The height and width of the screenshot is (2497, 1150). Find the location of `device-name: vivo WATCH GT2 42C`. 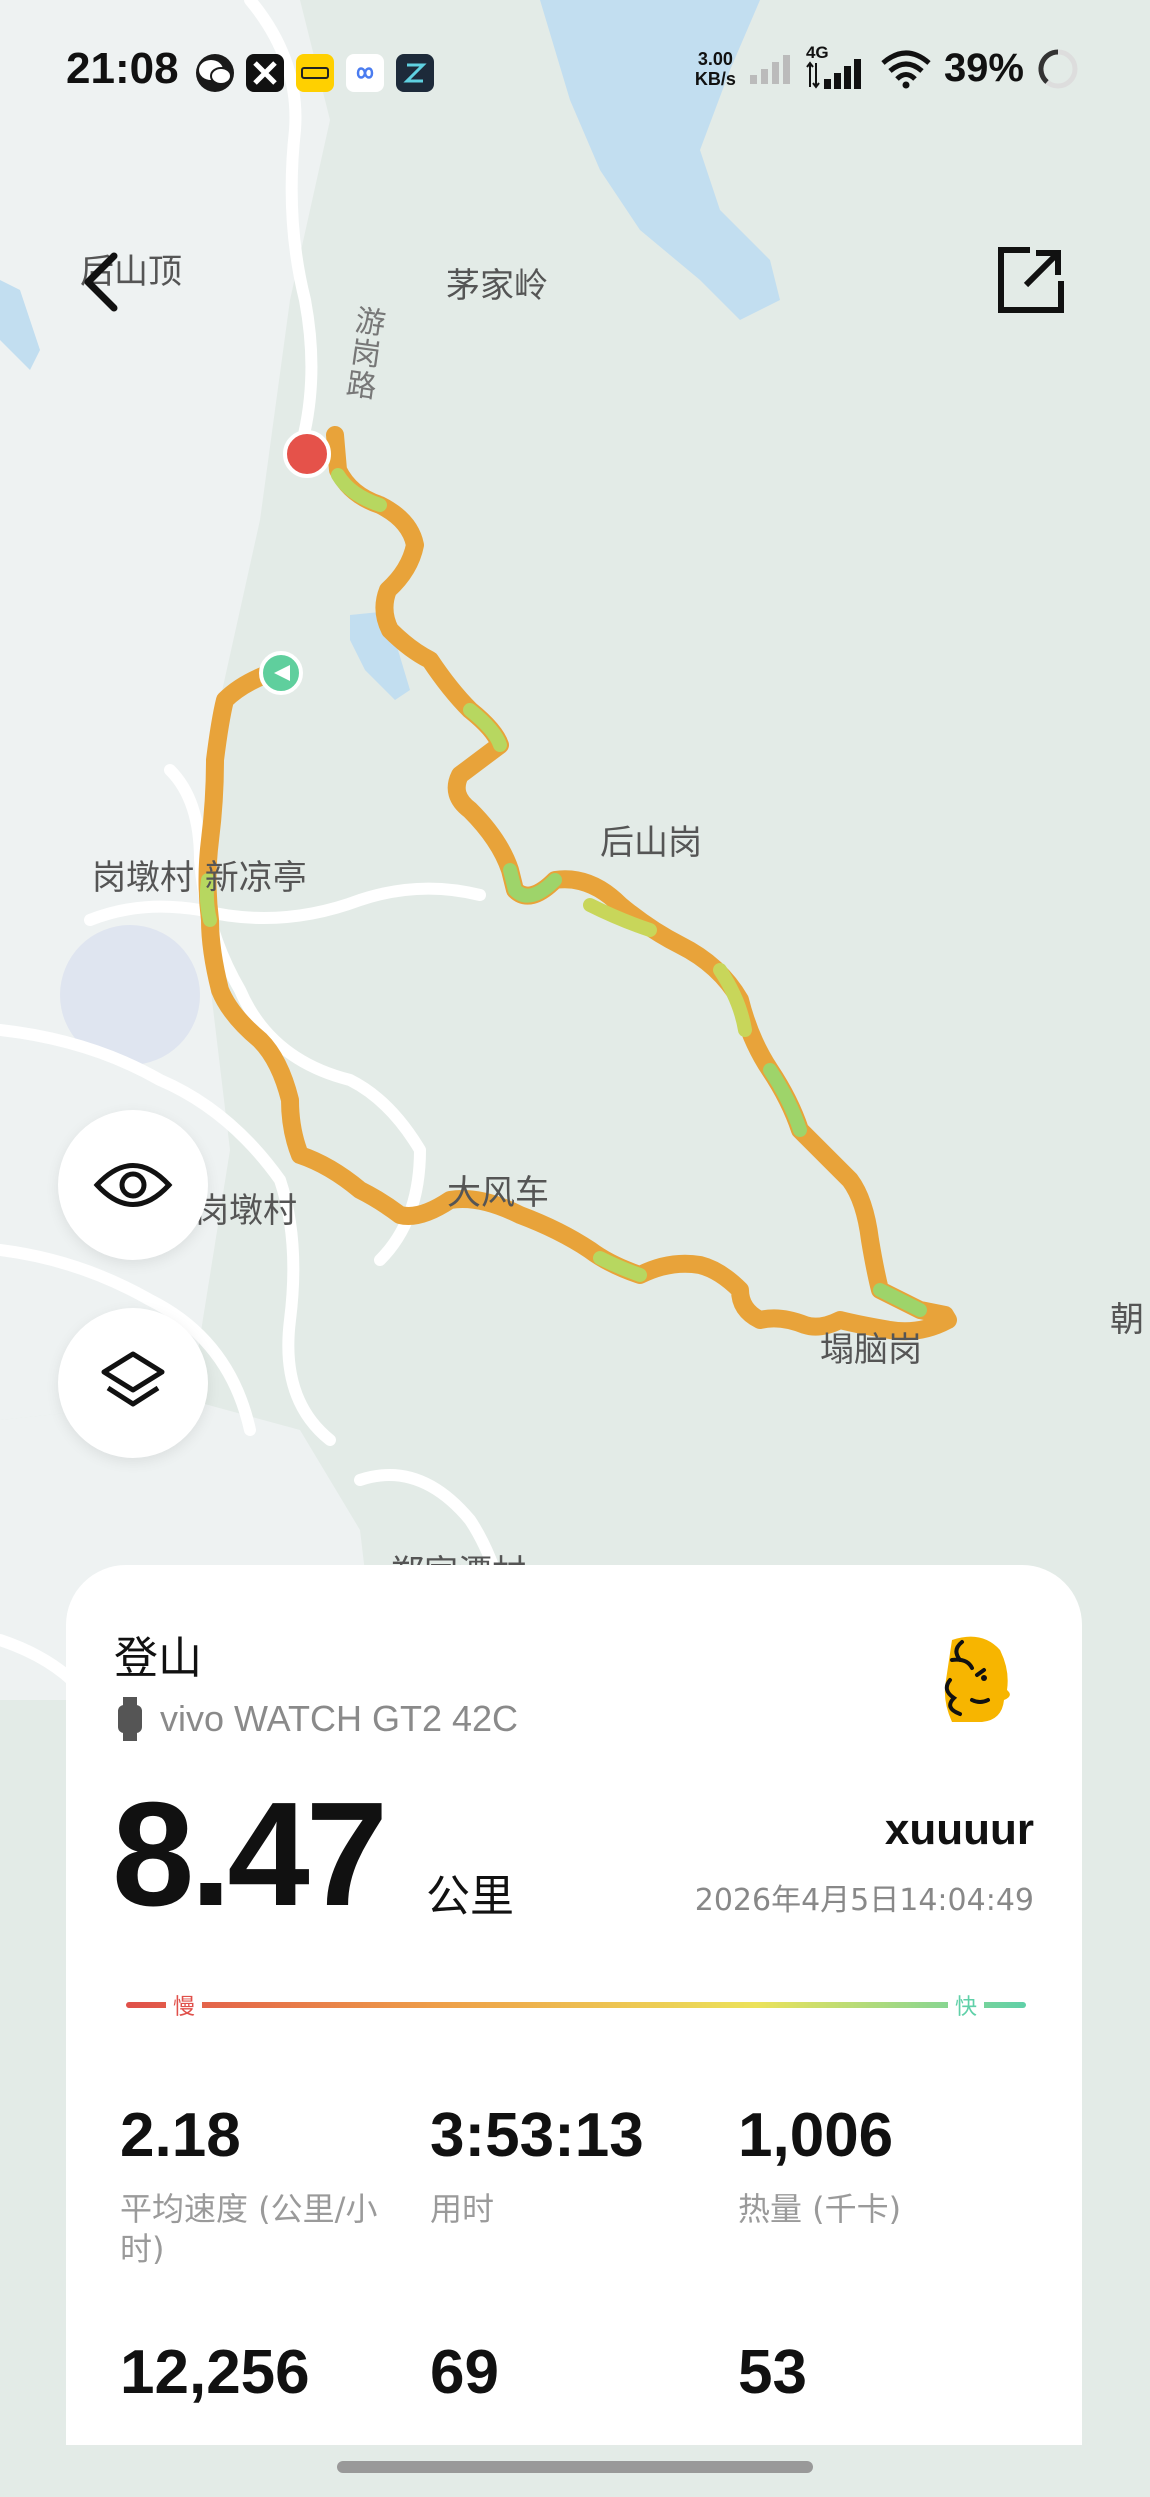

device-name: vivo WATCH GT2 42C is located at coordinates (339, 1718).